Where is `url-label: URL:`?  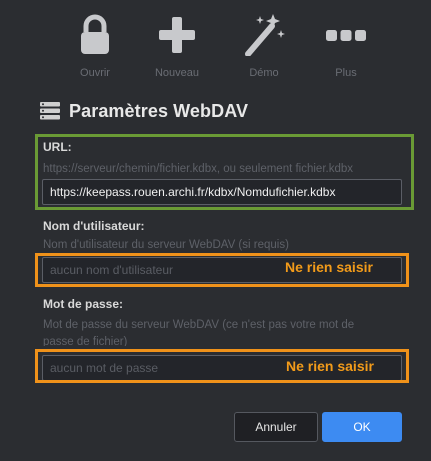 url-label: URL: is located at coordinates (57, 147).